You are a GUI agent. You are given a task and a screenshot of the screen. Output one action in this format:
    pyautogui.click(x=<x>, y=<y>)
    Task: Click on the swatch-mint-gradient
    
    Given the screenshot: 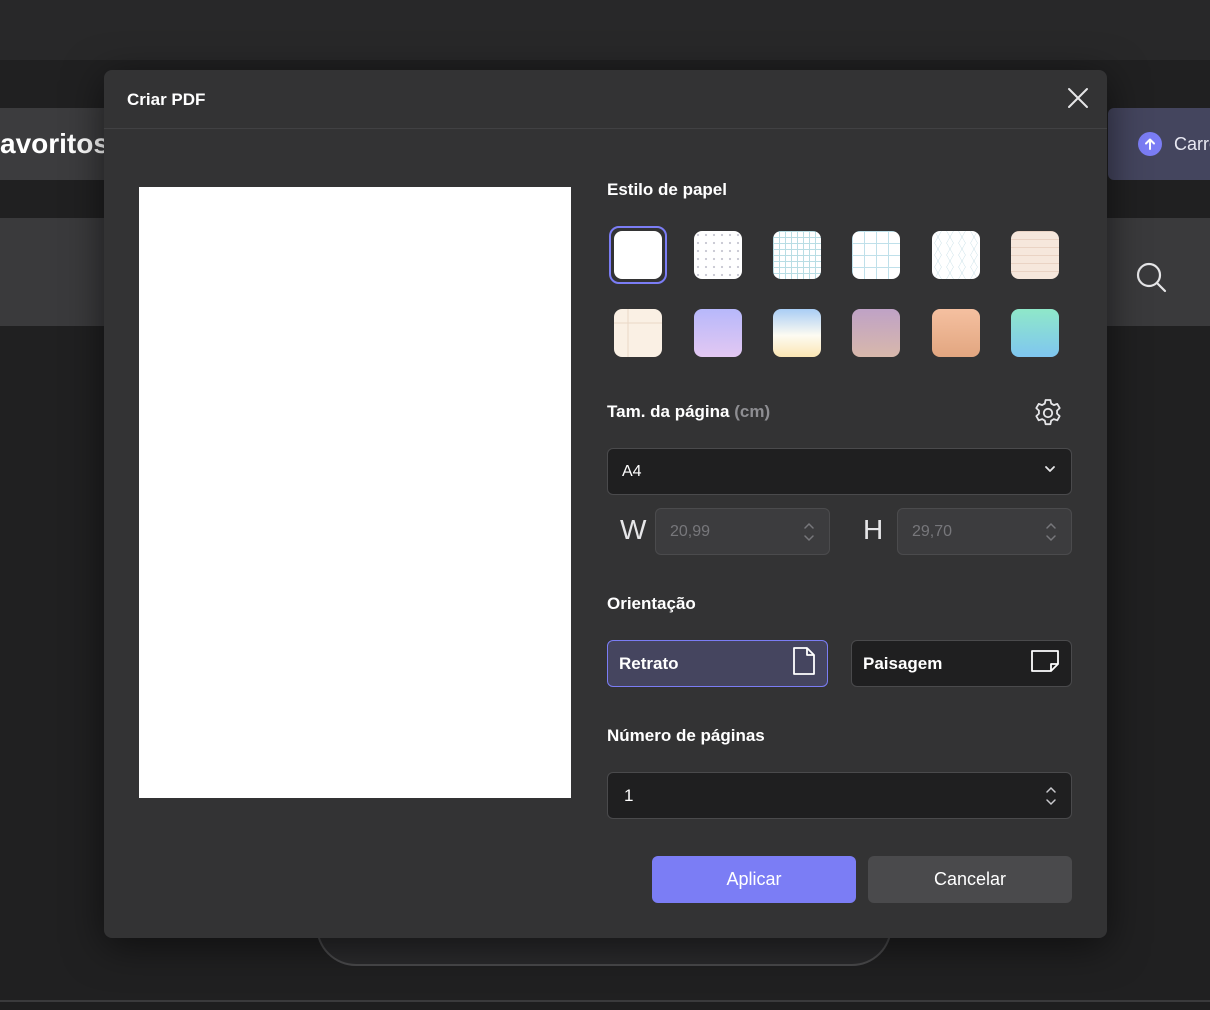 What is the action you would take?
    pyautogui.click(x=1035, y=333)
    